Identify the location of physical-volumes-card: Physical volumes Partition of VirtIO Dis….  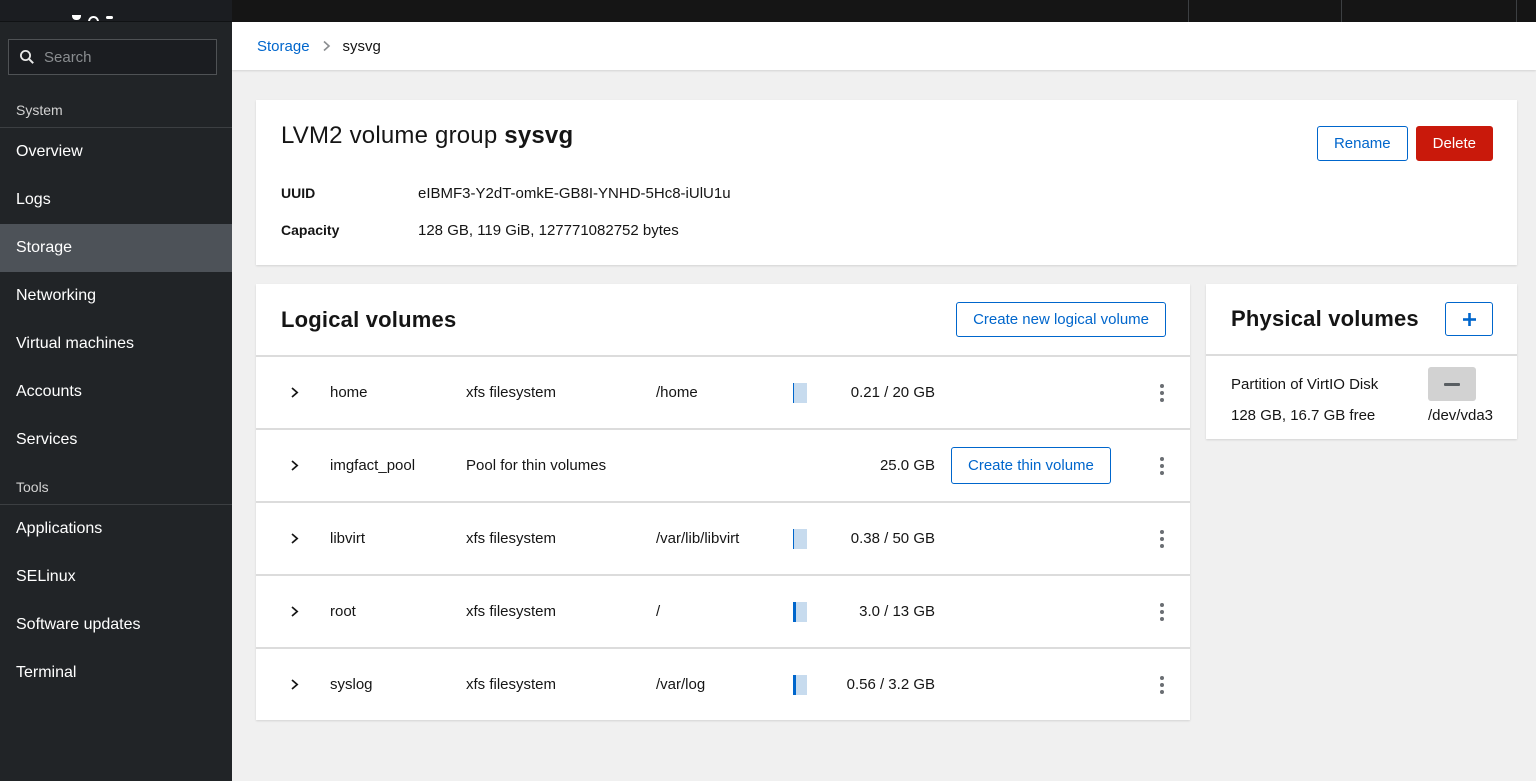
(1361, 361).